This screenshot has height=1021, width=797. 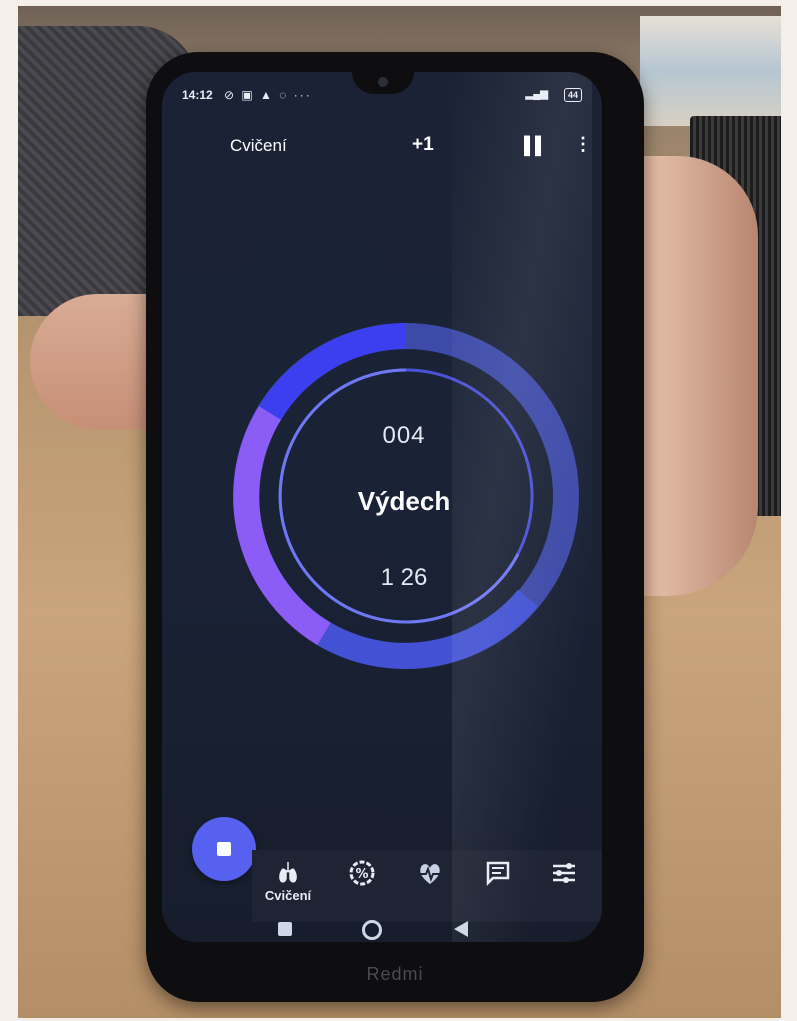 I want to click on page-title: Cvičení, so click(x=258, y=145).